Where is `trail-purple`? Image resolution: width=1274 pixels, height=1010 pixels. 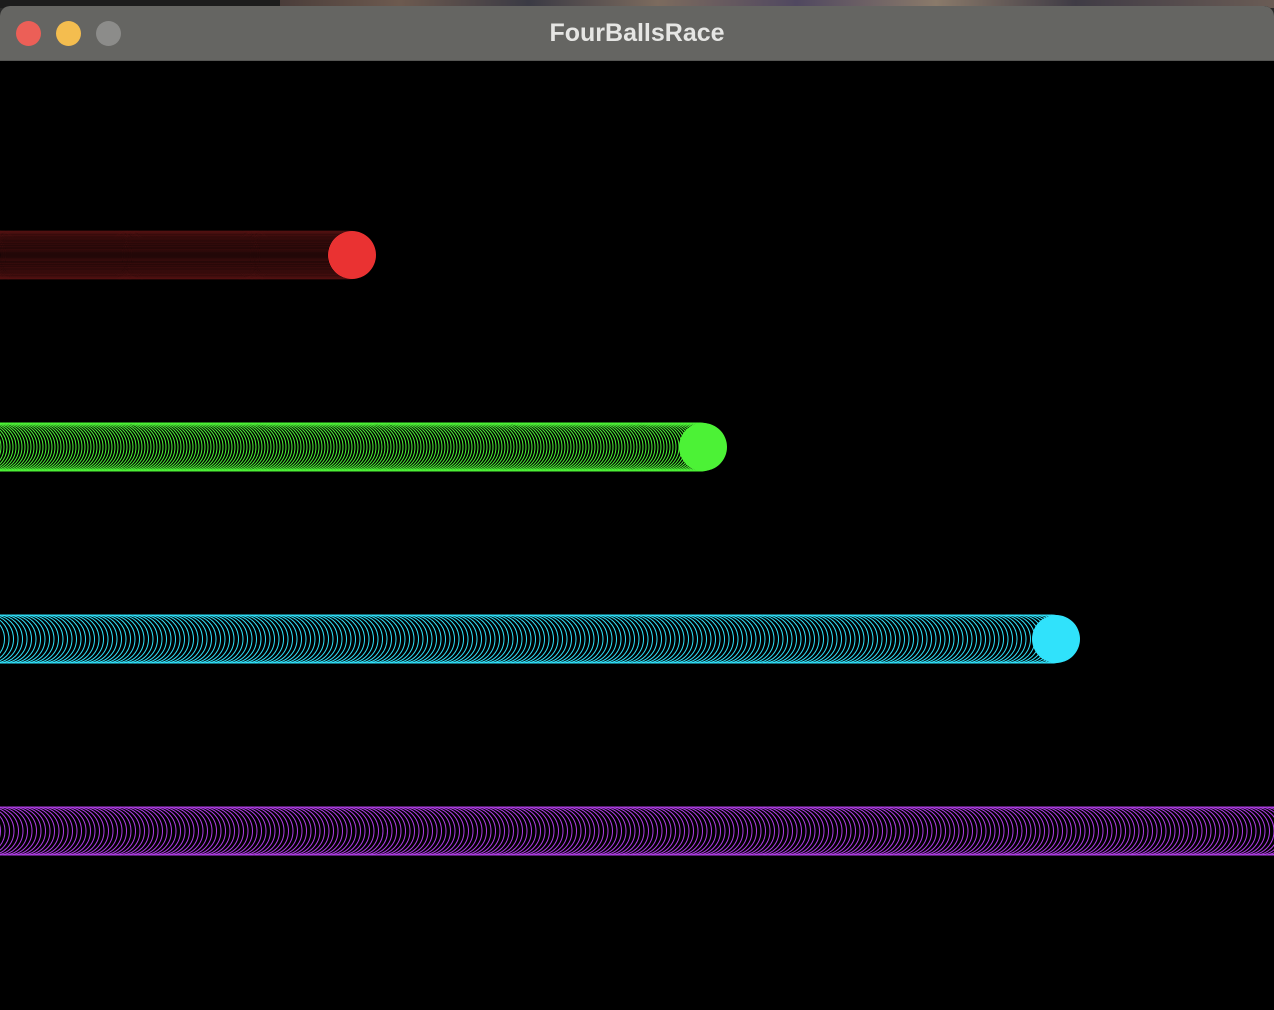
trail-purple is located at coordinates (637, 831).